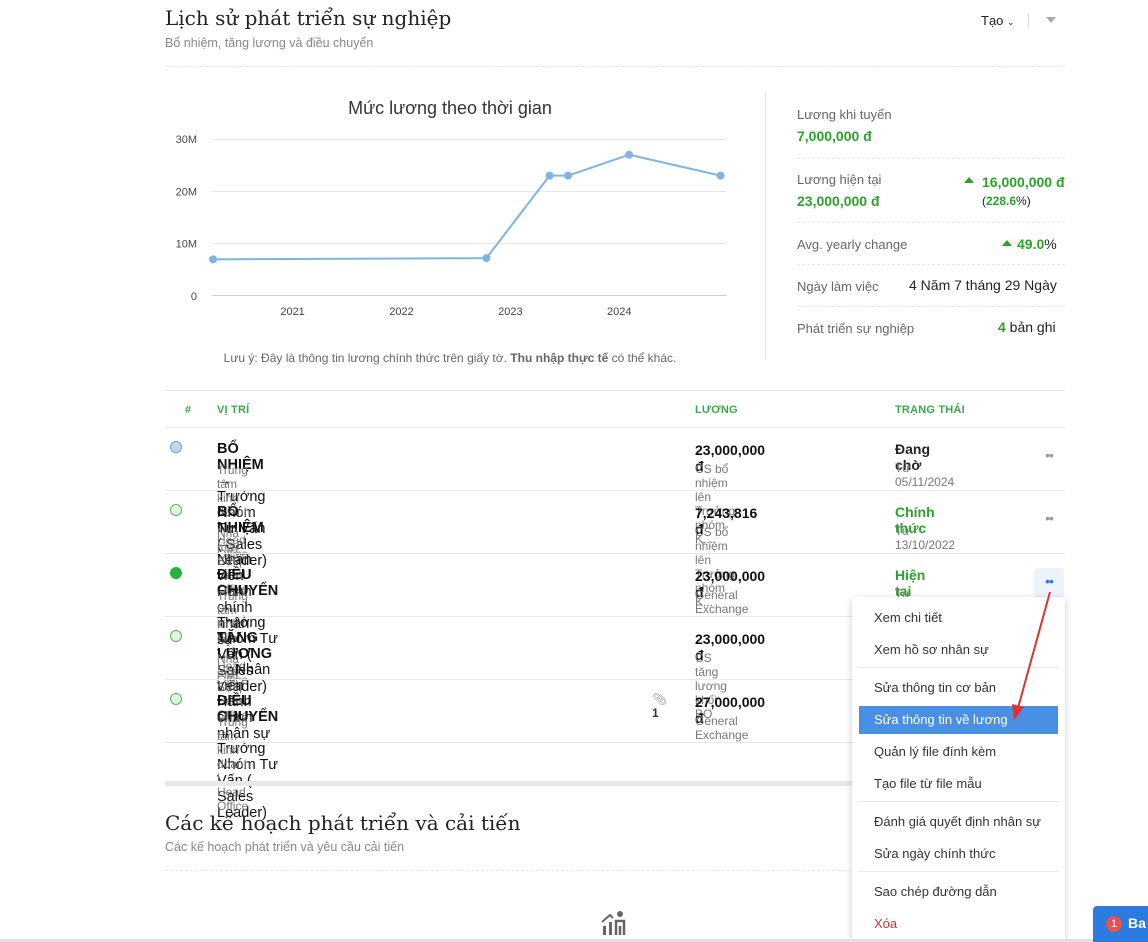 The height and width of the screenshot is (942, 1148). I want to click on x-tick-label: 2021, so click(292, 312).